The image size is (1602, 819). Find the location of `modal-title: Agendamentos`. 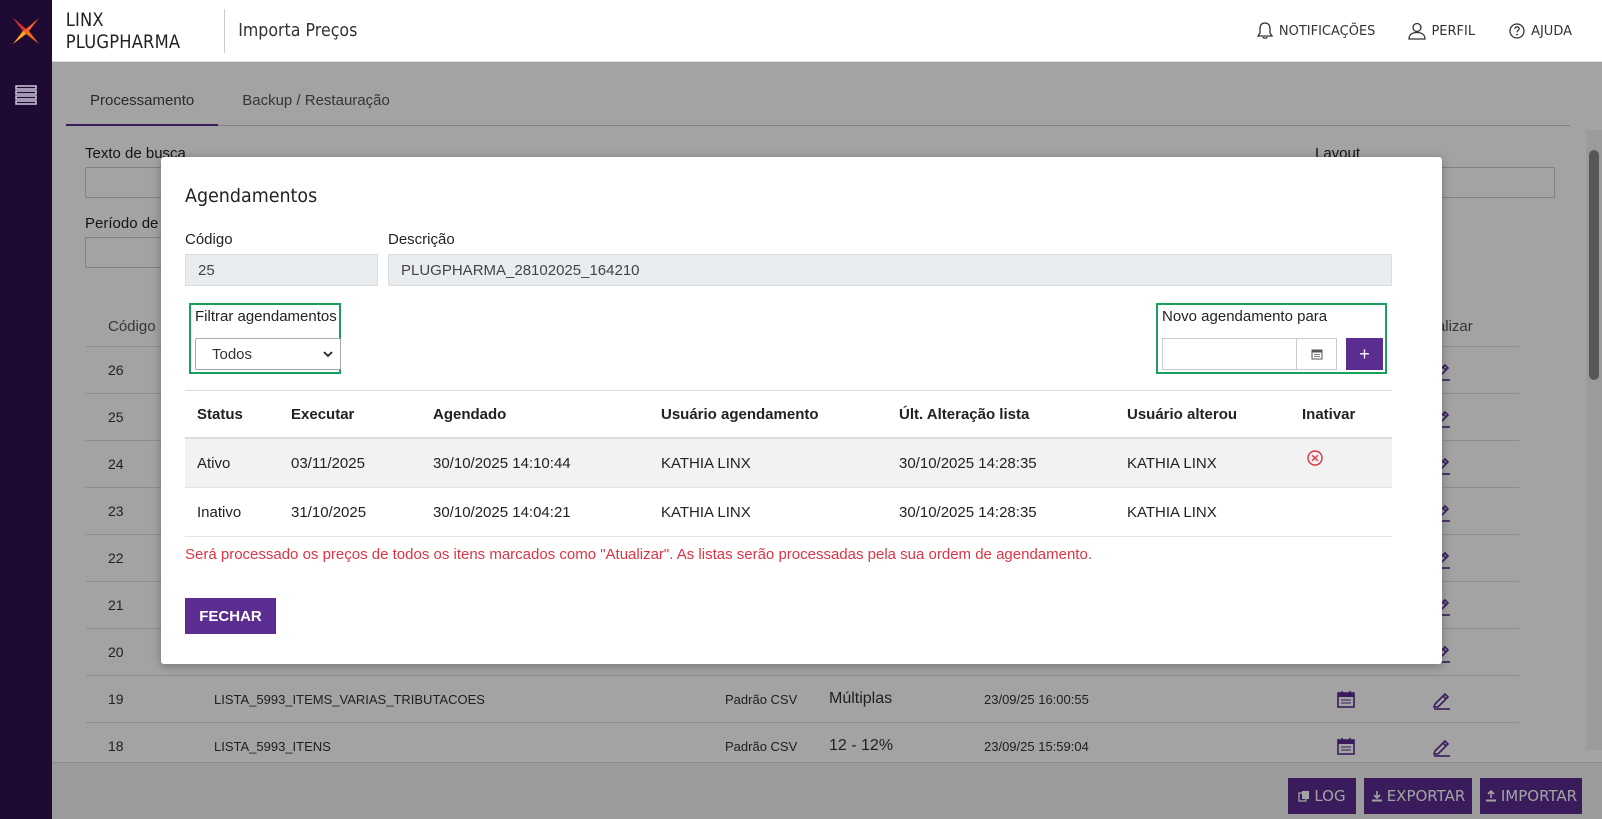

modal-title: Agendamentos is located at coordinates (251, 196).